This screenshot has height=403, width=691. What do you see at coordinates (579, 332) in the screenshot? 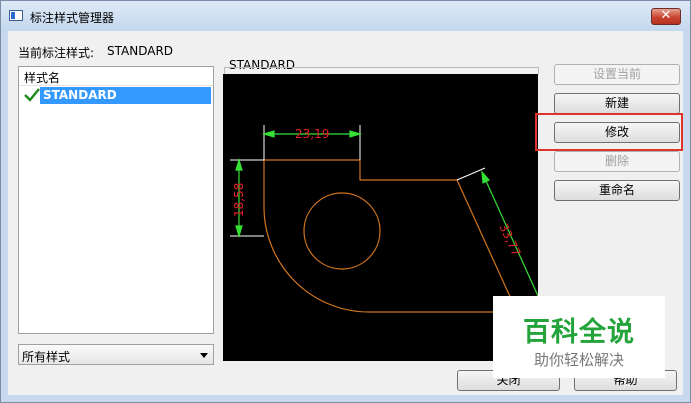
I see `watermark-title: 百科全说` at bounding box center [579, 332].